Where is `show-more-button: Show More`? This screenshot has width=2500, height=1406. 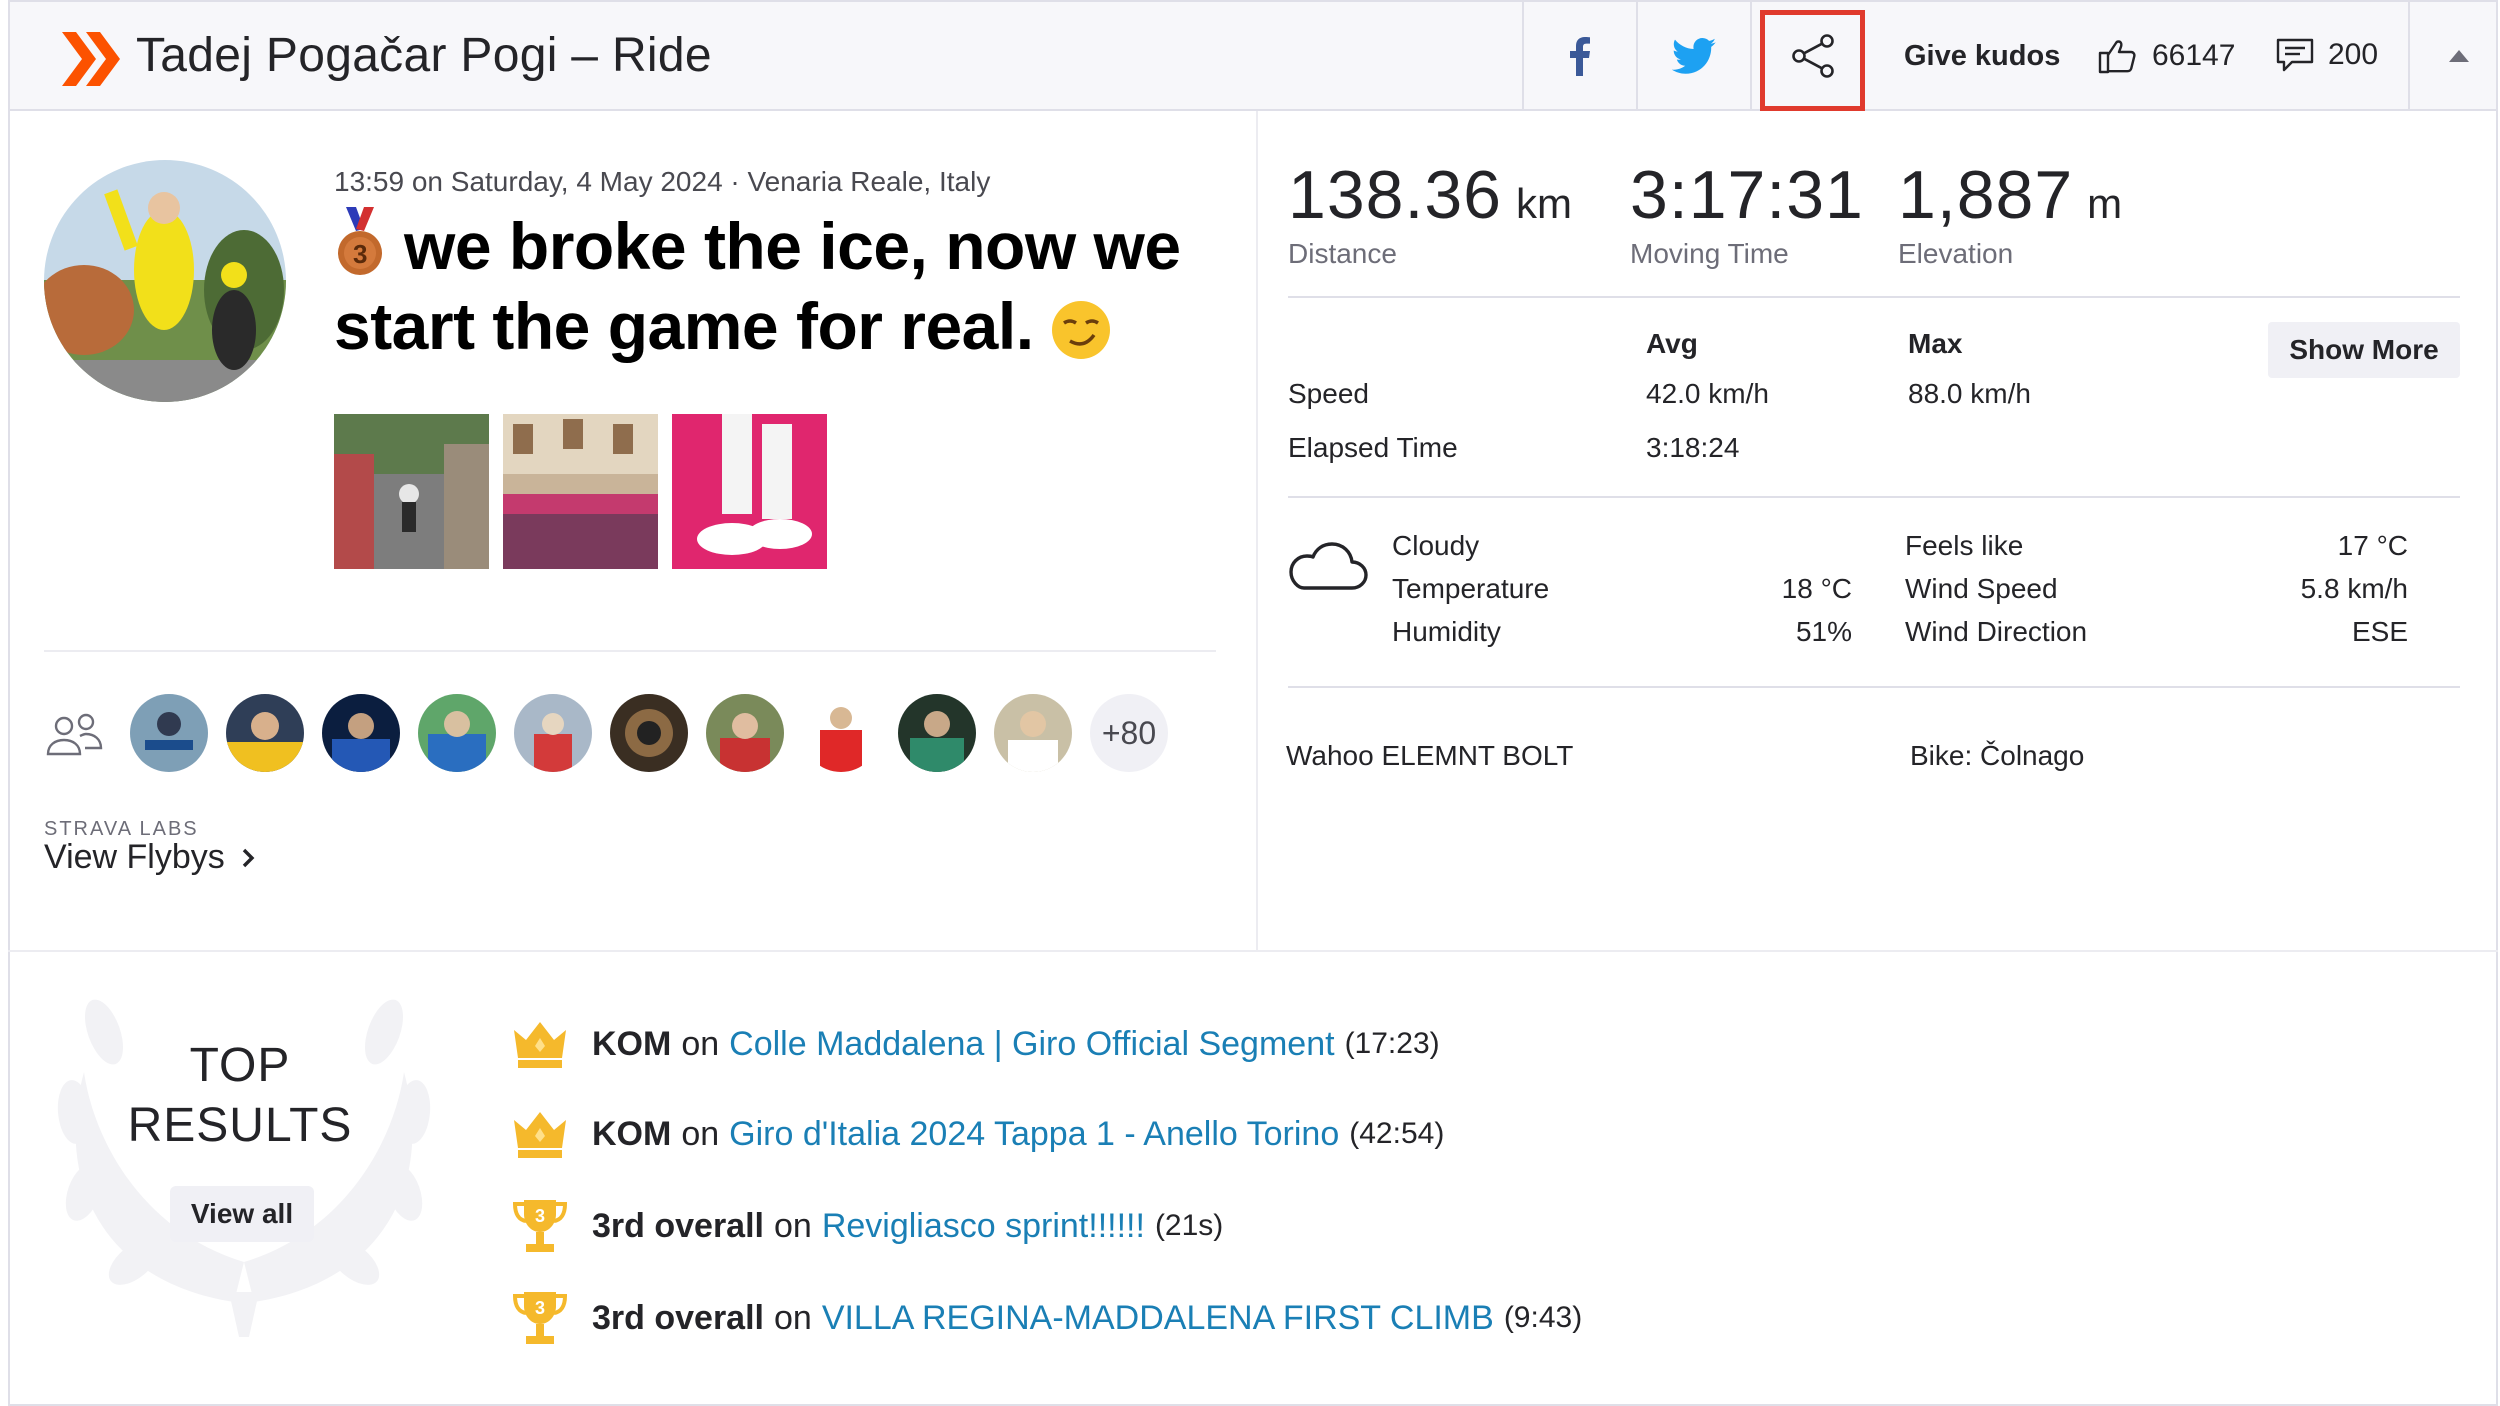
show-more-button: Show More is located at coordinates (2364, 350).